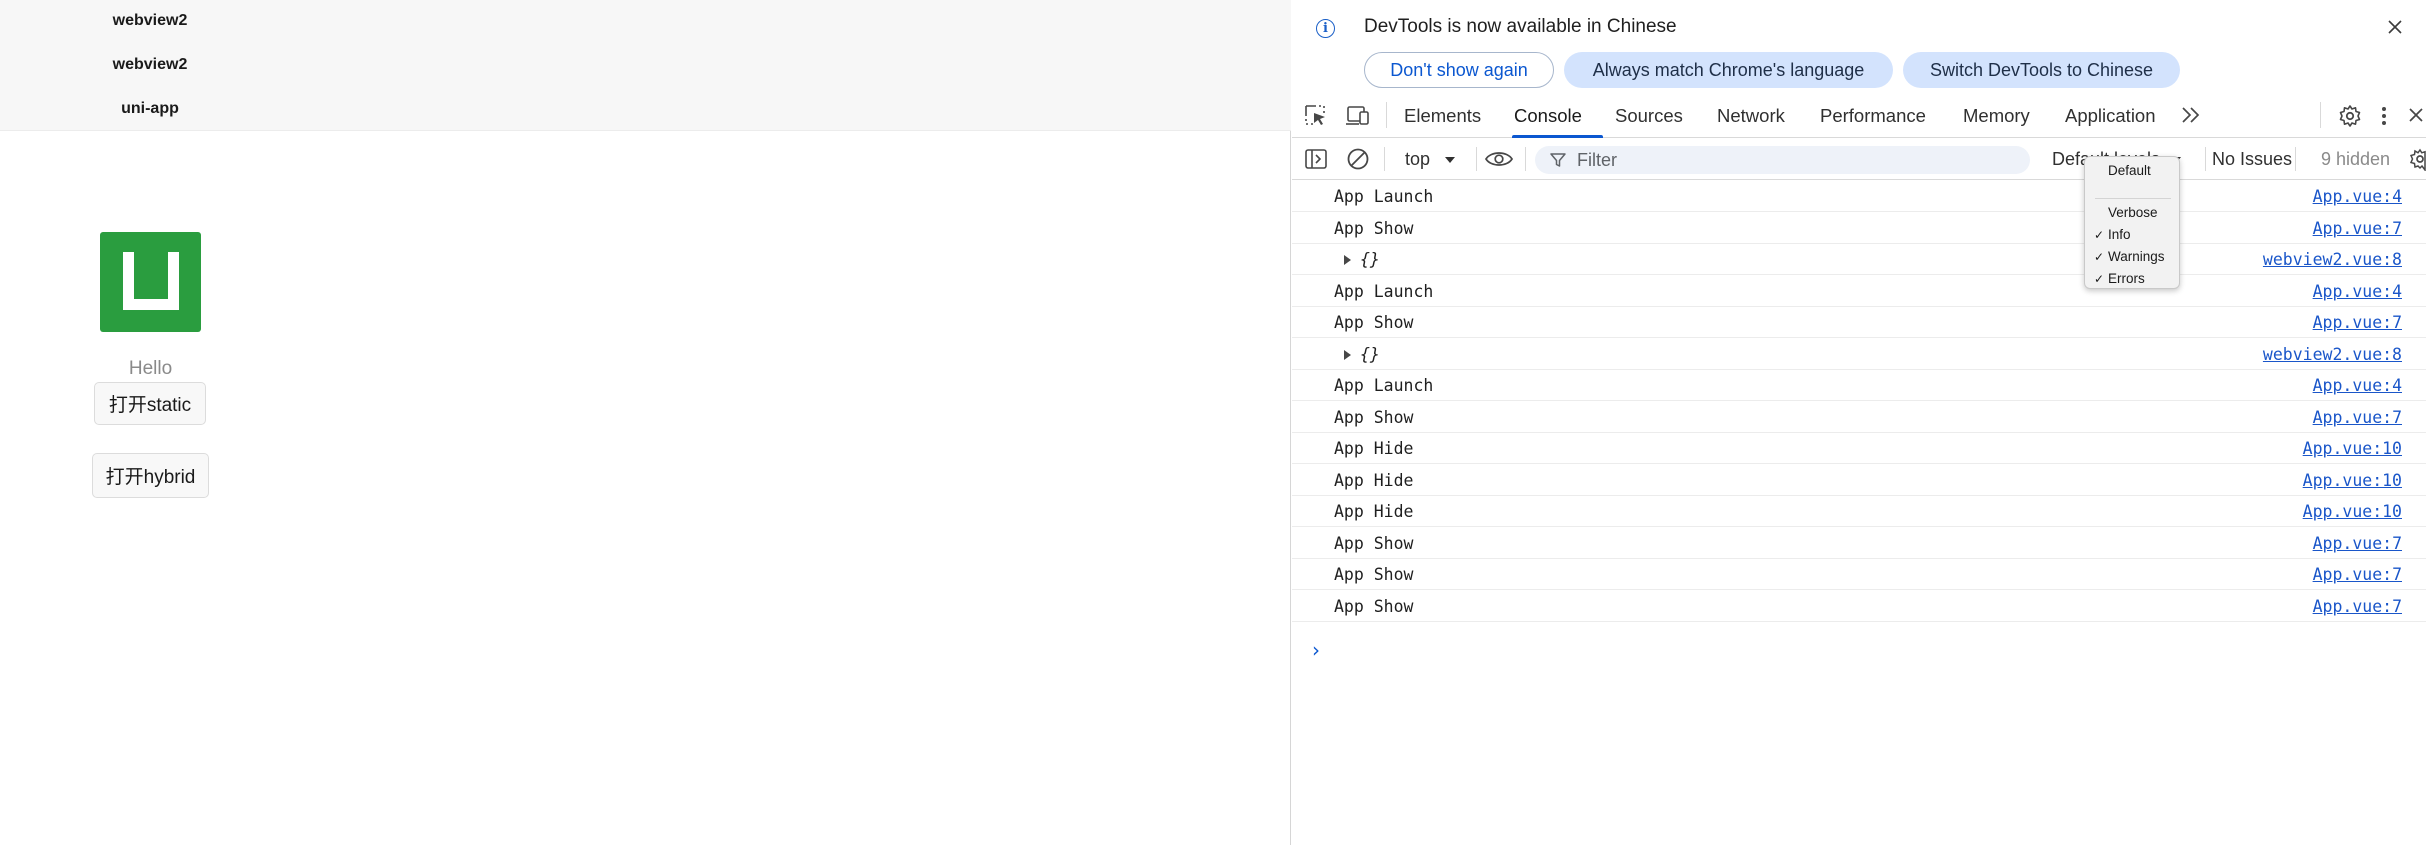  Describe the element at coordinates (2129, 170) in the screenshot. I see `menu-item-label: Default` at that location.